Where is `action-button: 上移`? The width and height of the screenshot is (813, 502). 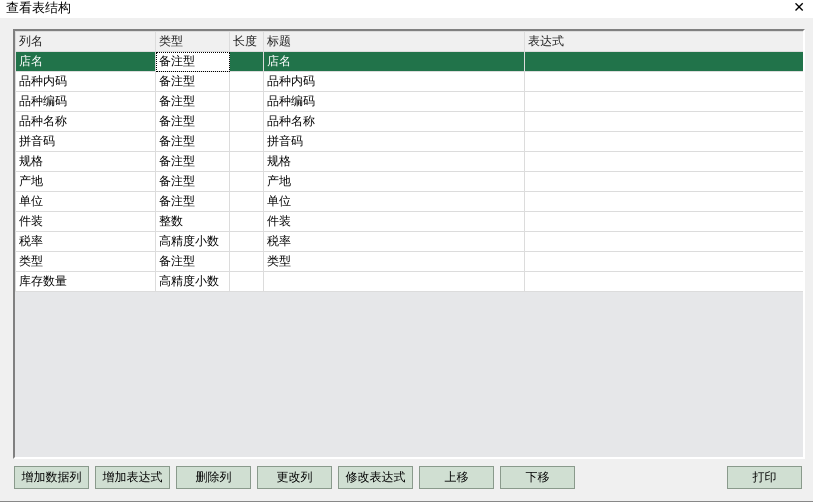
action-button: 上移 is located at coordinates (456, 477).